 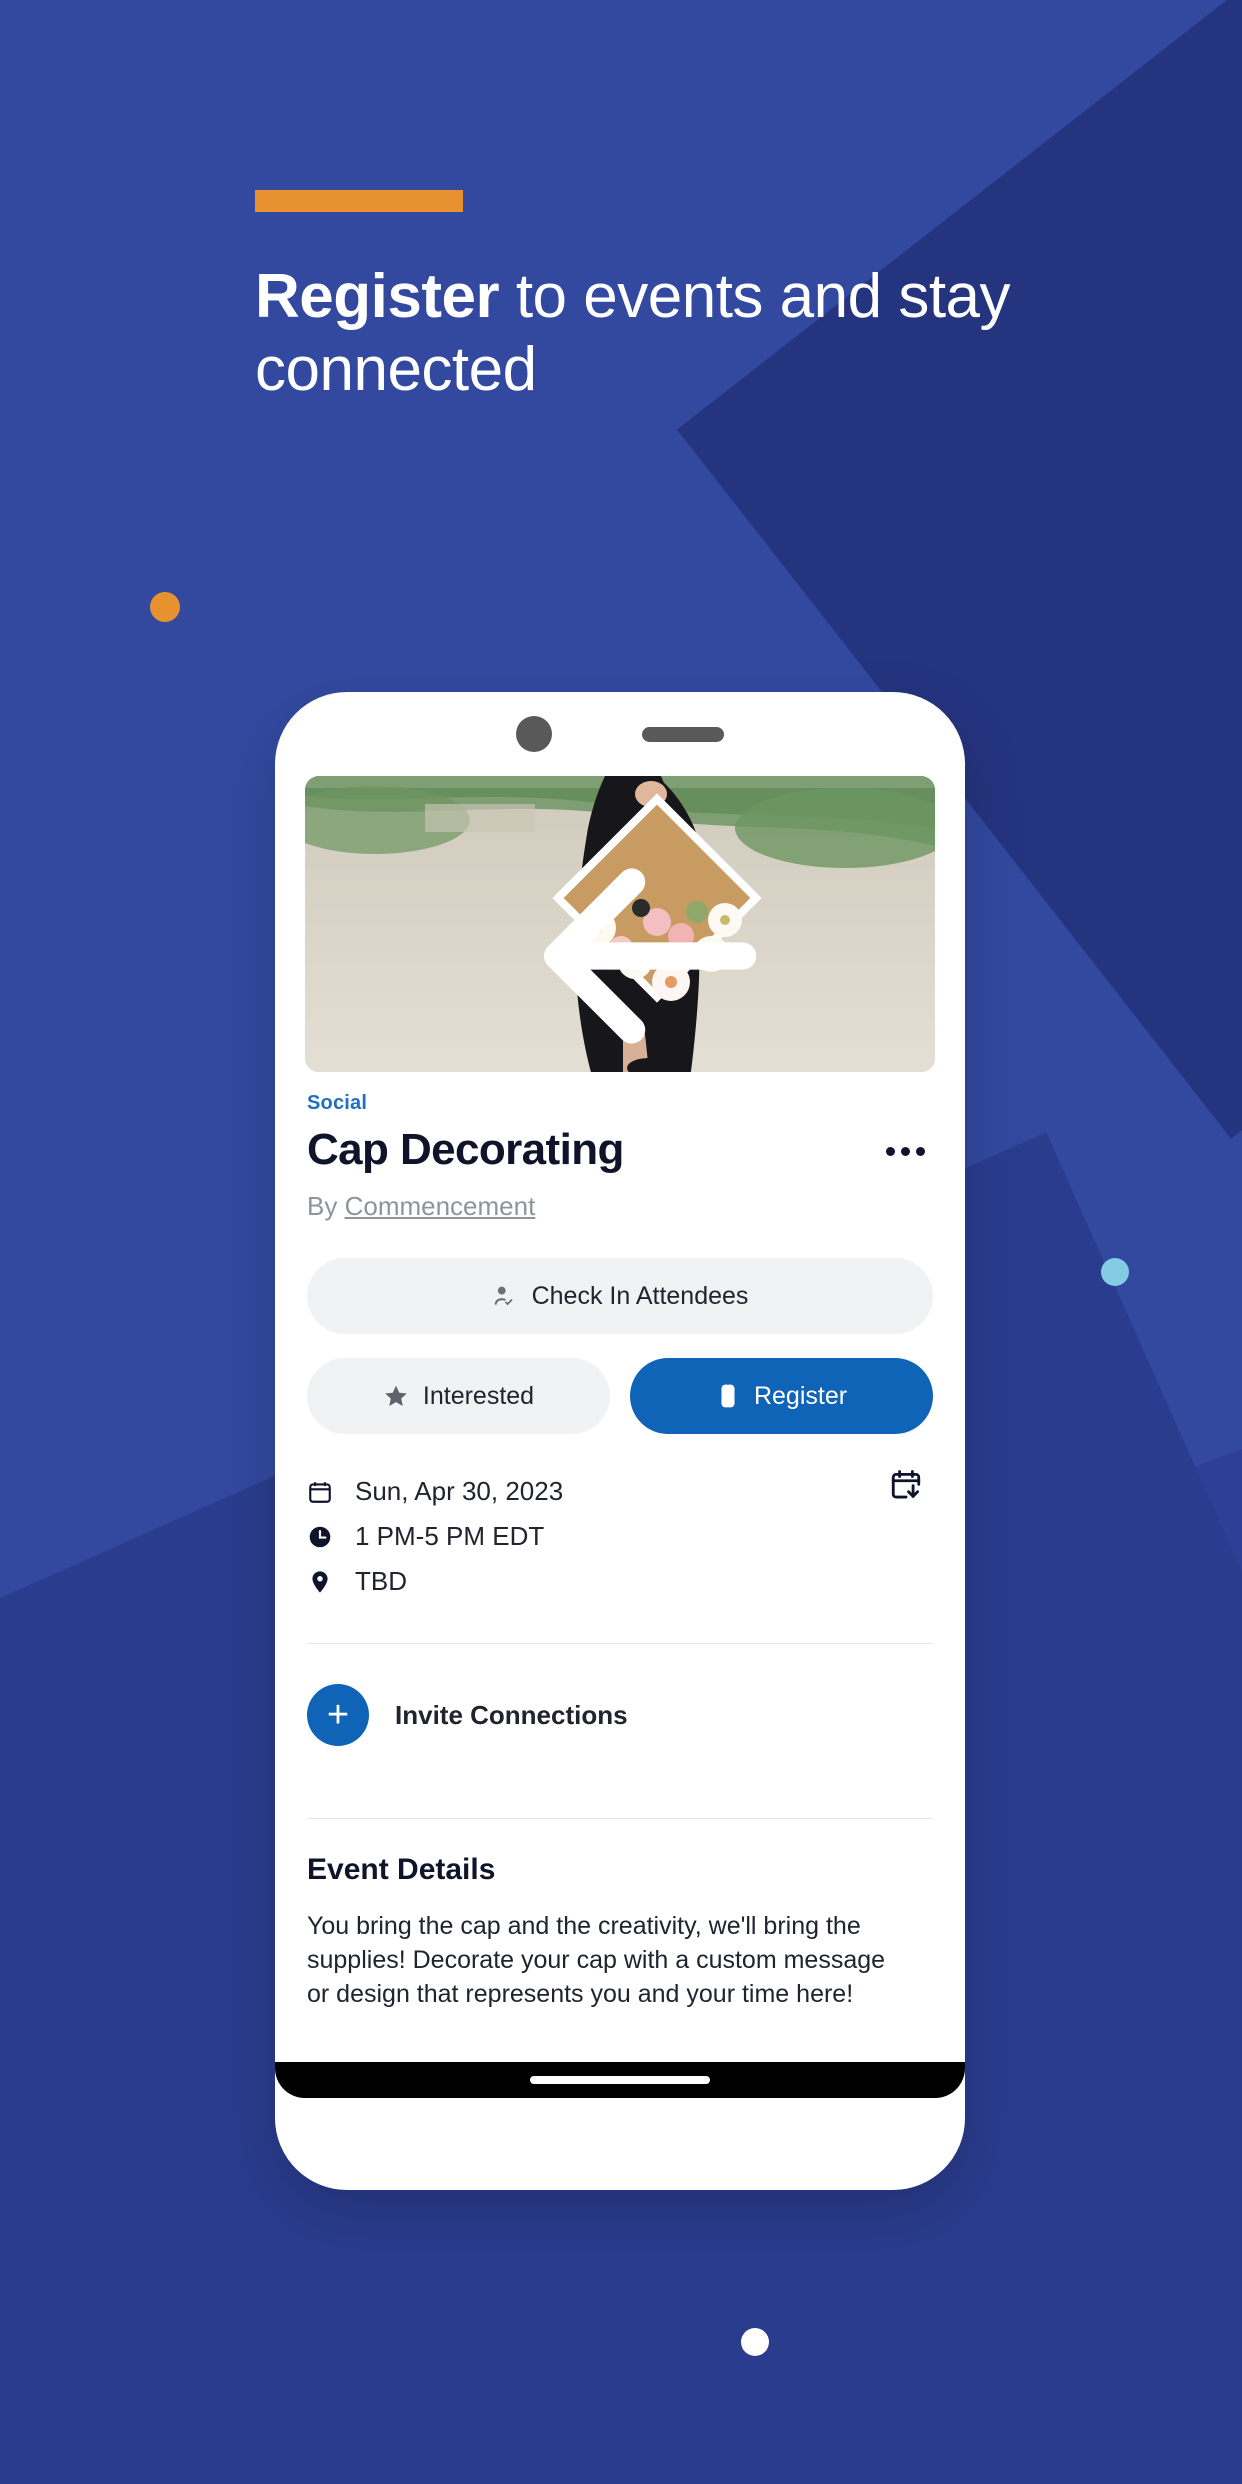 I want to click on invite-plus-icon: +, so click(x=338, y=1715).